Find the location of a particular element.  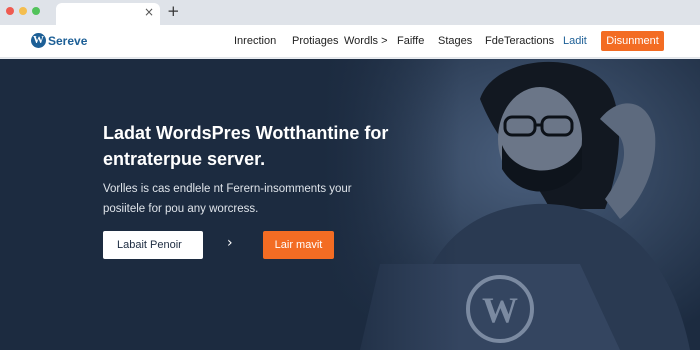

nav-item-inrection: Inrection is located at coordinates (263, 41).